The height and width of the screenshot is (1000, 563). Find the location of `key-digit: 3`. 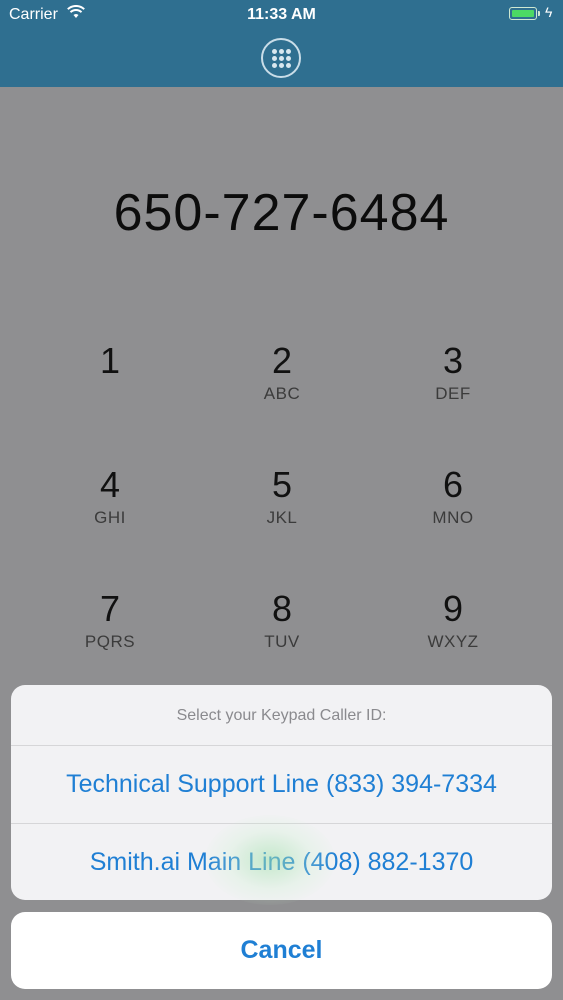

key-digit: 3 is located at coordinates (453, 360).